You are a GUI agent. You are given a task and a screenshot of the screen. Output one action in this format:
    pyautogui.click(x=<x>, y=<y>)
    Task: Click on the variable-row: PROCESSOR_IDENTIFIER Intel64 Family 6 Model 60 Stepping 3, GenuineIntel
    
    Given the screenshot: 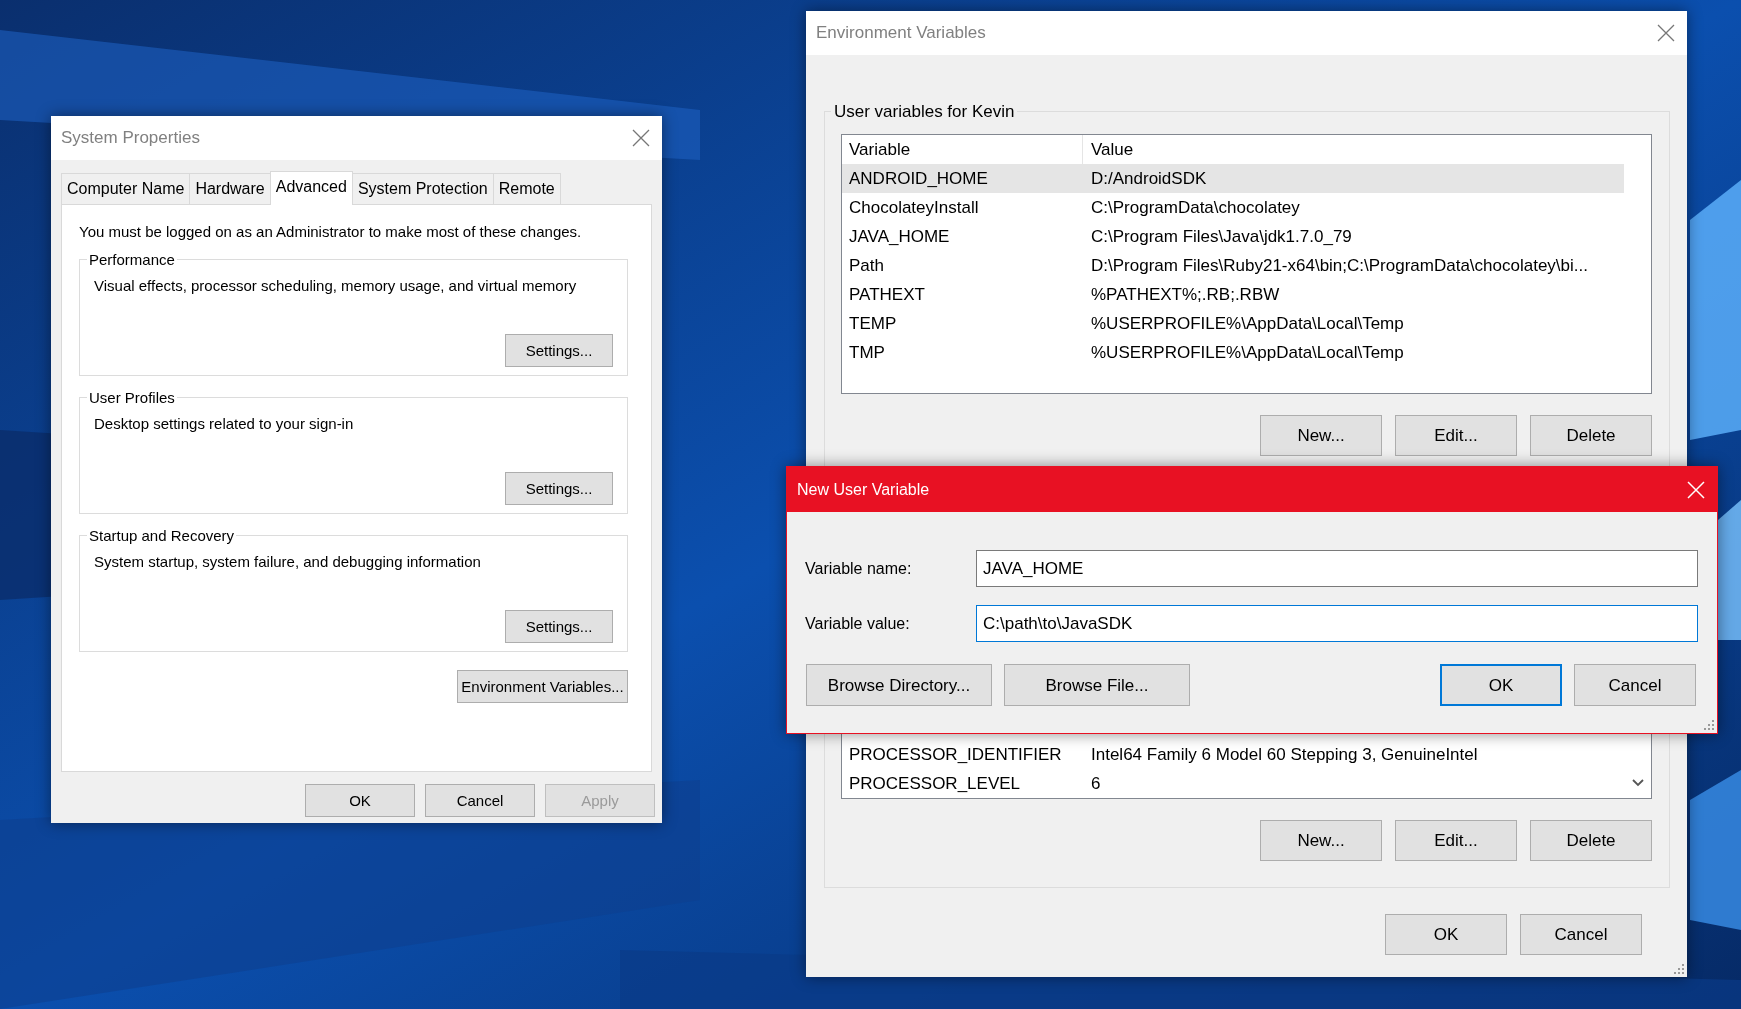 What is the action you would take?
    pyautogui.click(x=1233, y=754)
    